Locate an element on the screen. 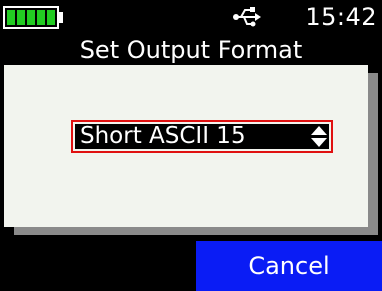 The width and height of the screenshot is (382, 291). battery-full-icon is located at coordinates (31, 17).